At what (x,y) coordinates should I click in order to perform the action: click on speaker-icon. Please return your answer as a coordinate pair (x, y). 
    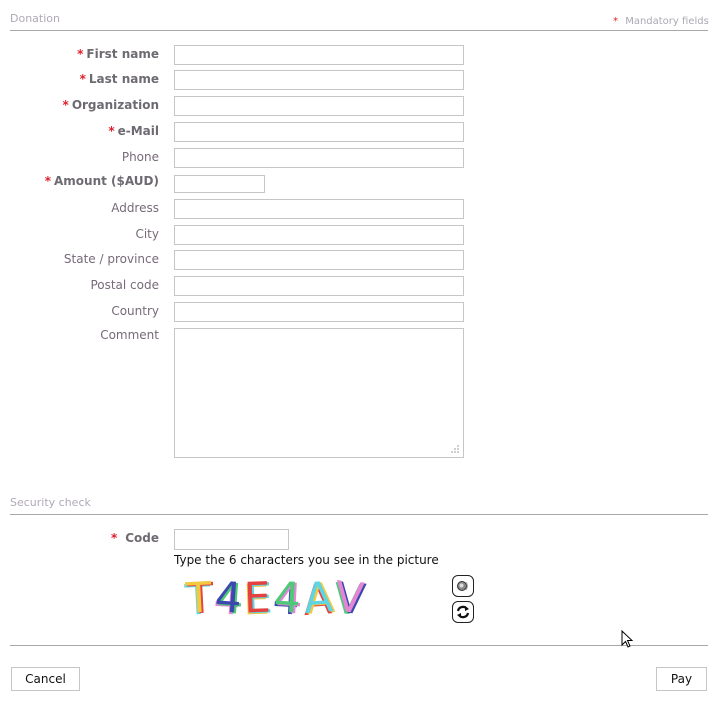
    Looking at the image, I should click on (462, 586).